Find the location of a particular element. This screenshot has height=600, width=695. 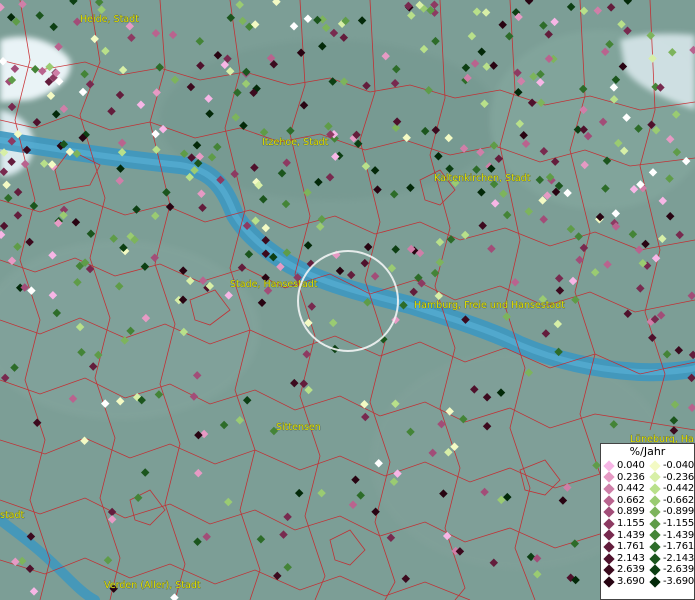

legend-entry-negative: -0.236 is located at coordinates (670, 478).